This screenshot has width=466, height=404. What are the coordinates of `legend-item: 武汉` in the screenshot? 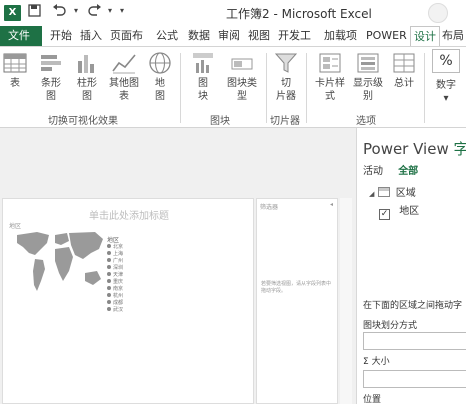 It's located at (115, 309).